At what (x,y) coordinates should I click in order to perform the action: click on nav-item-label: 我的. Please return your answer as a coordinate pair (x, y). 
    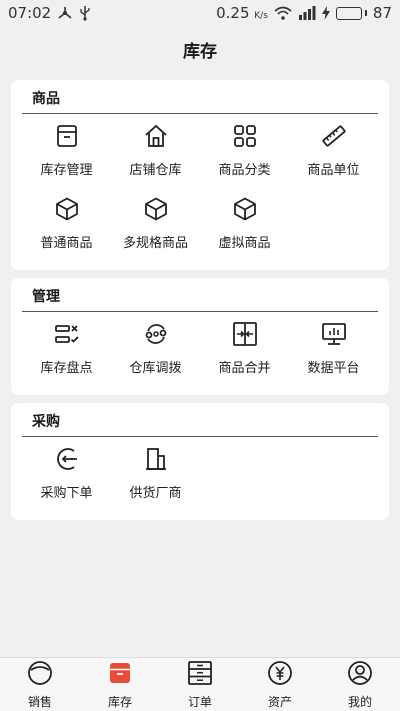
    Looking at the image, I should click on (359, 701).